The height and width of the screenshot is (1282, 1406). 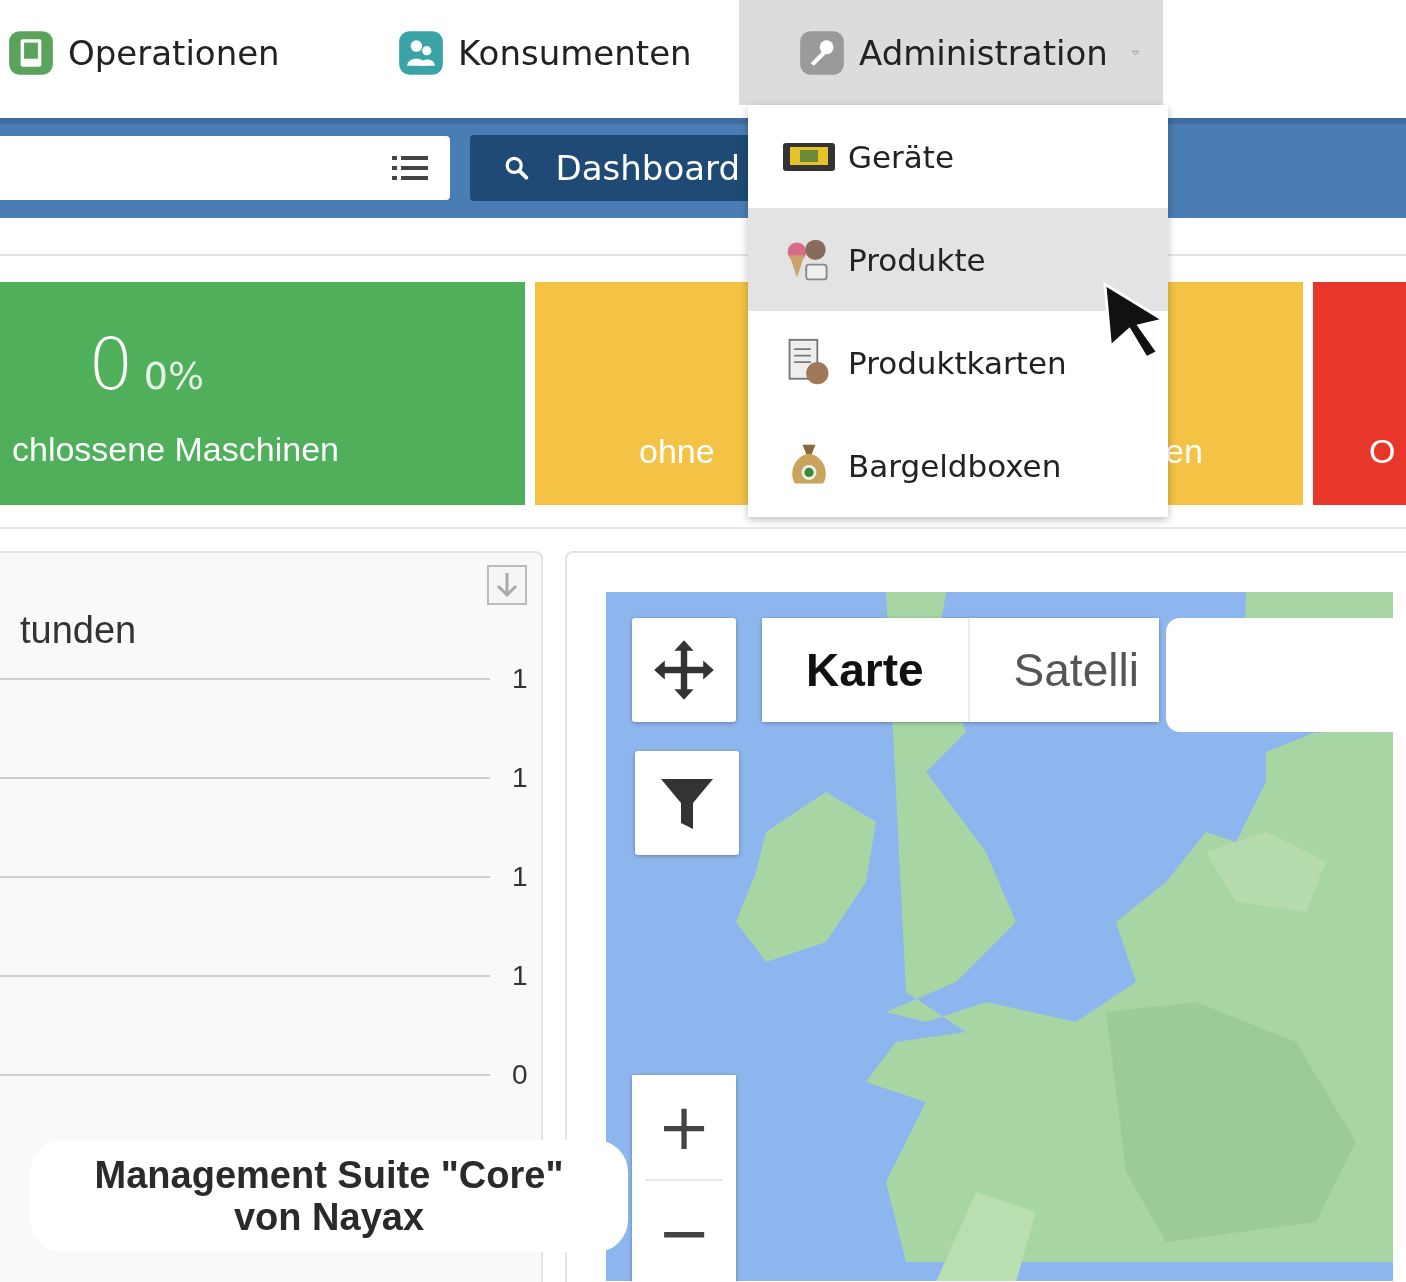 What do you see at coordinates (78, 630) in the screenshot?
I see `chart-title: tunden` at bounding box center [78, 630].